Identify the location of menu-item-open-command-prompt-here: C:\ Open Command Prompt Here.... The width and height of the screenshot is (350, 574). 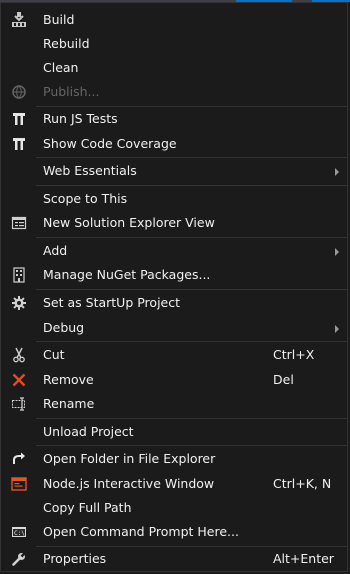
(174, 532).